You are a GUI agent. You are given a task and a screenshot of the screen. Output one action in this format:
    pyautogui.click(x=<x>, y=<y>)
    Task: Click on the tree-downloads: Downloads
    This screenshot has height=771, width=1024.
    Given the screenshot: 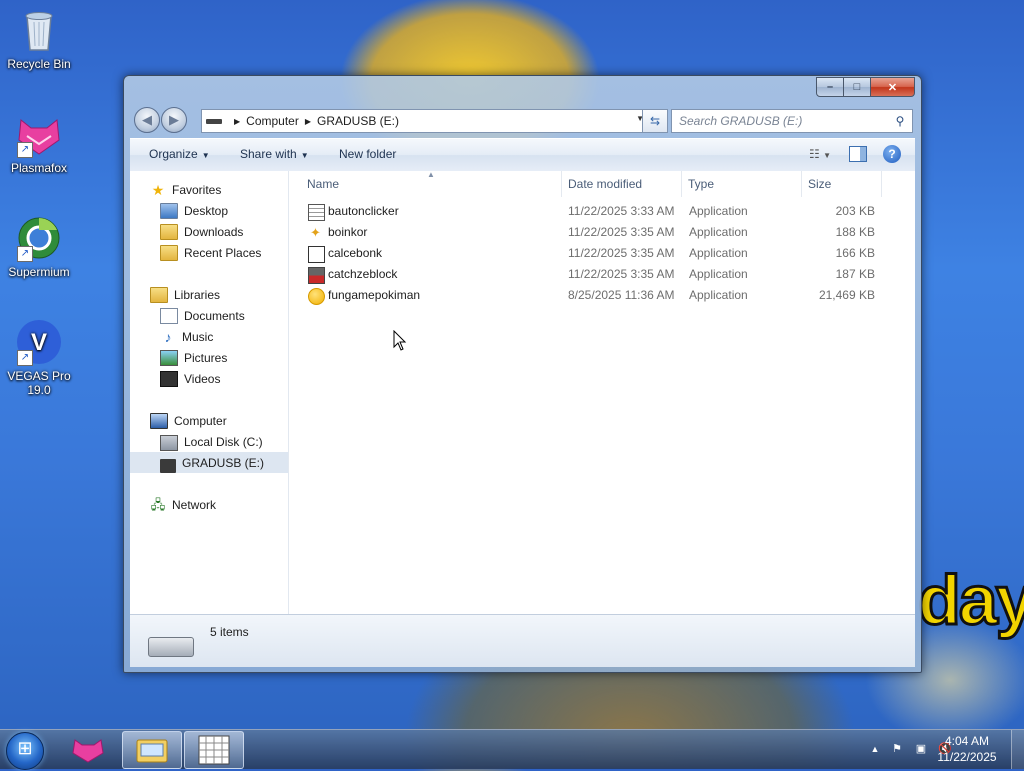 What is the action you would take?
    pyautogui.click(x=209, y=231)
    